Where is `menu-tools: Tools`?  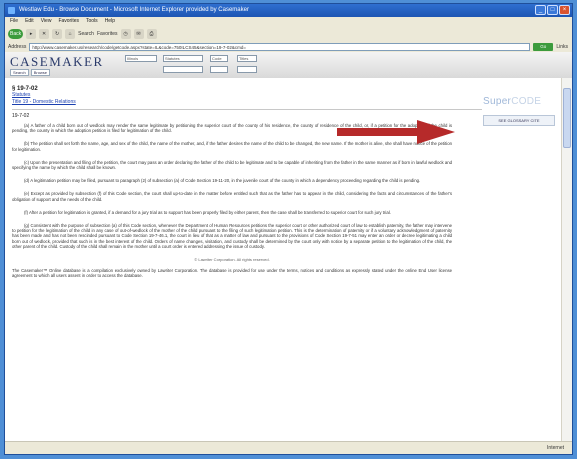
menu-tools: Tools is located at coordinates (92, 21).